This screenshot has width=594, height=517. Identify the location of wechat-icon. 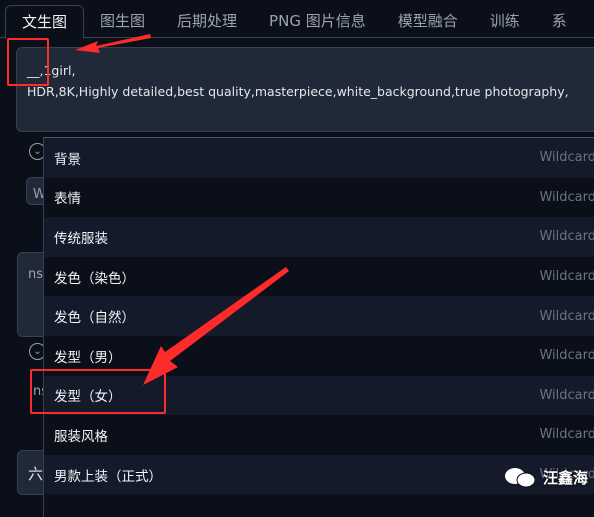
(520, 478).